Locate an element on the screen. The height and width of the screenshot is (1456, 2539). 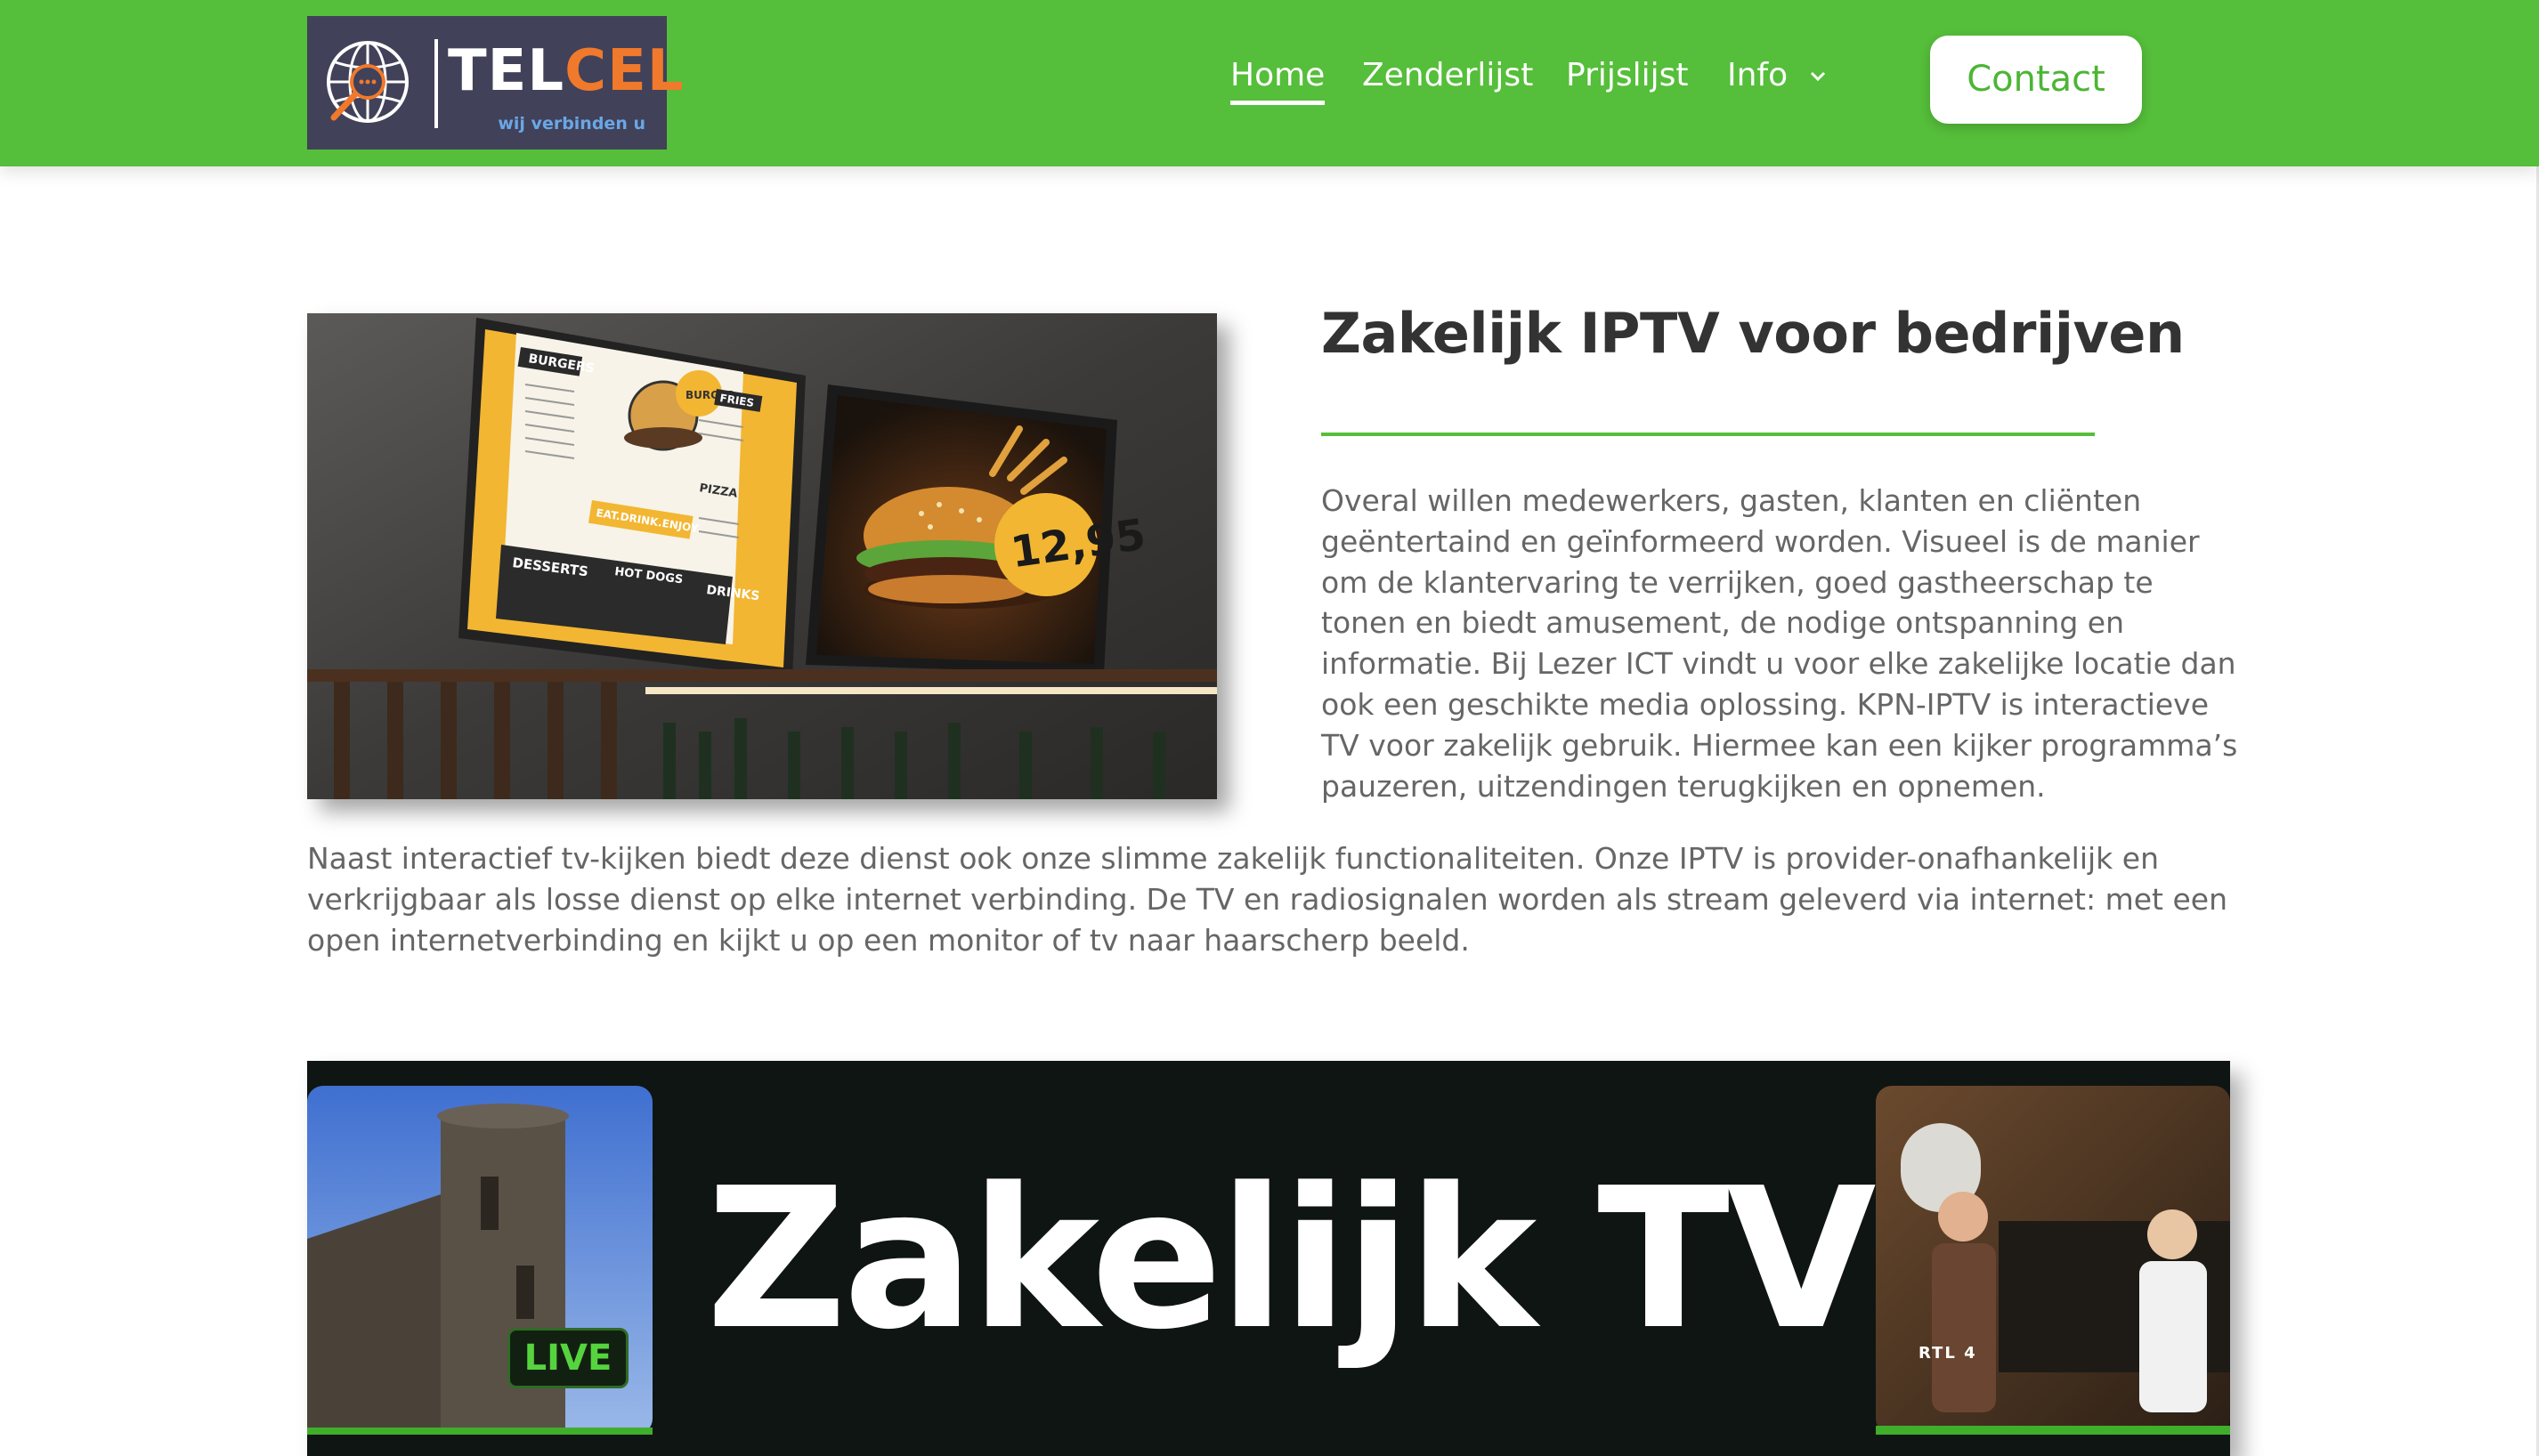
page-title: Zakelijk IPTV voor bedrijven is located at coordinates (1753, 333).